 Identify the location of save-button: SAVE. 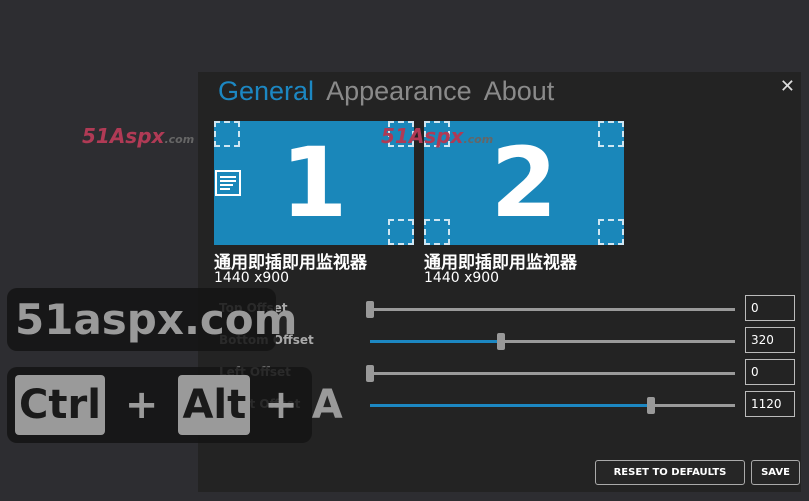
(775, 472).